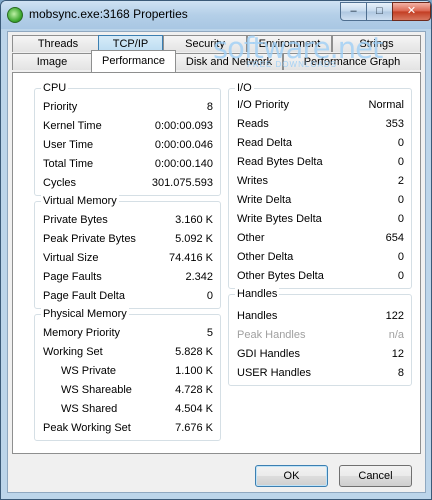  I want to click on row-value: 0:00:00.093, so click(183, 126).